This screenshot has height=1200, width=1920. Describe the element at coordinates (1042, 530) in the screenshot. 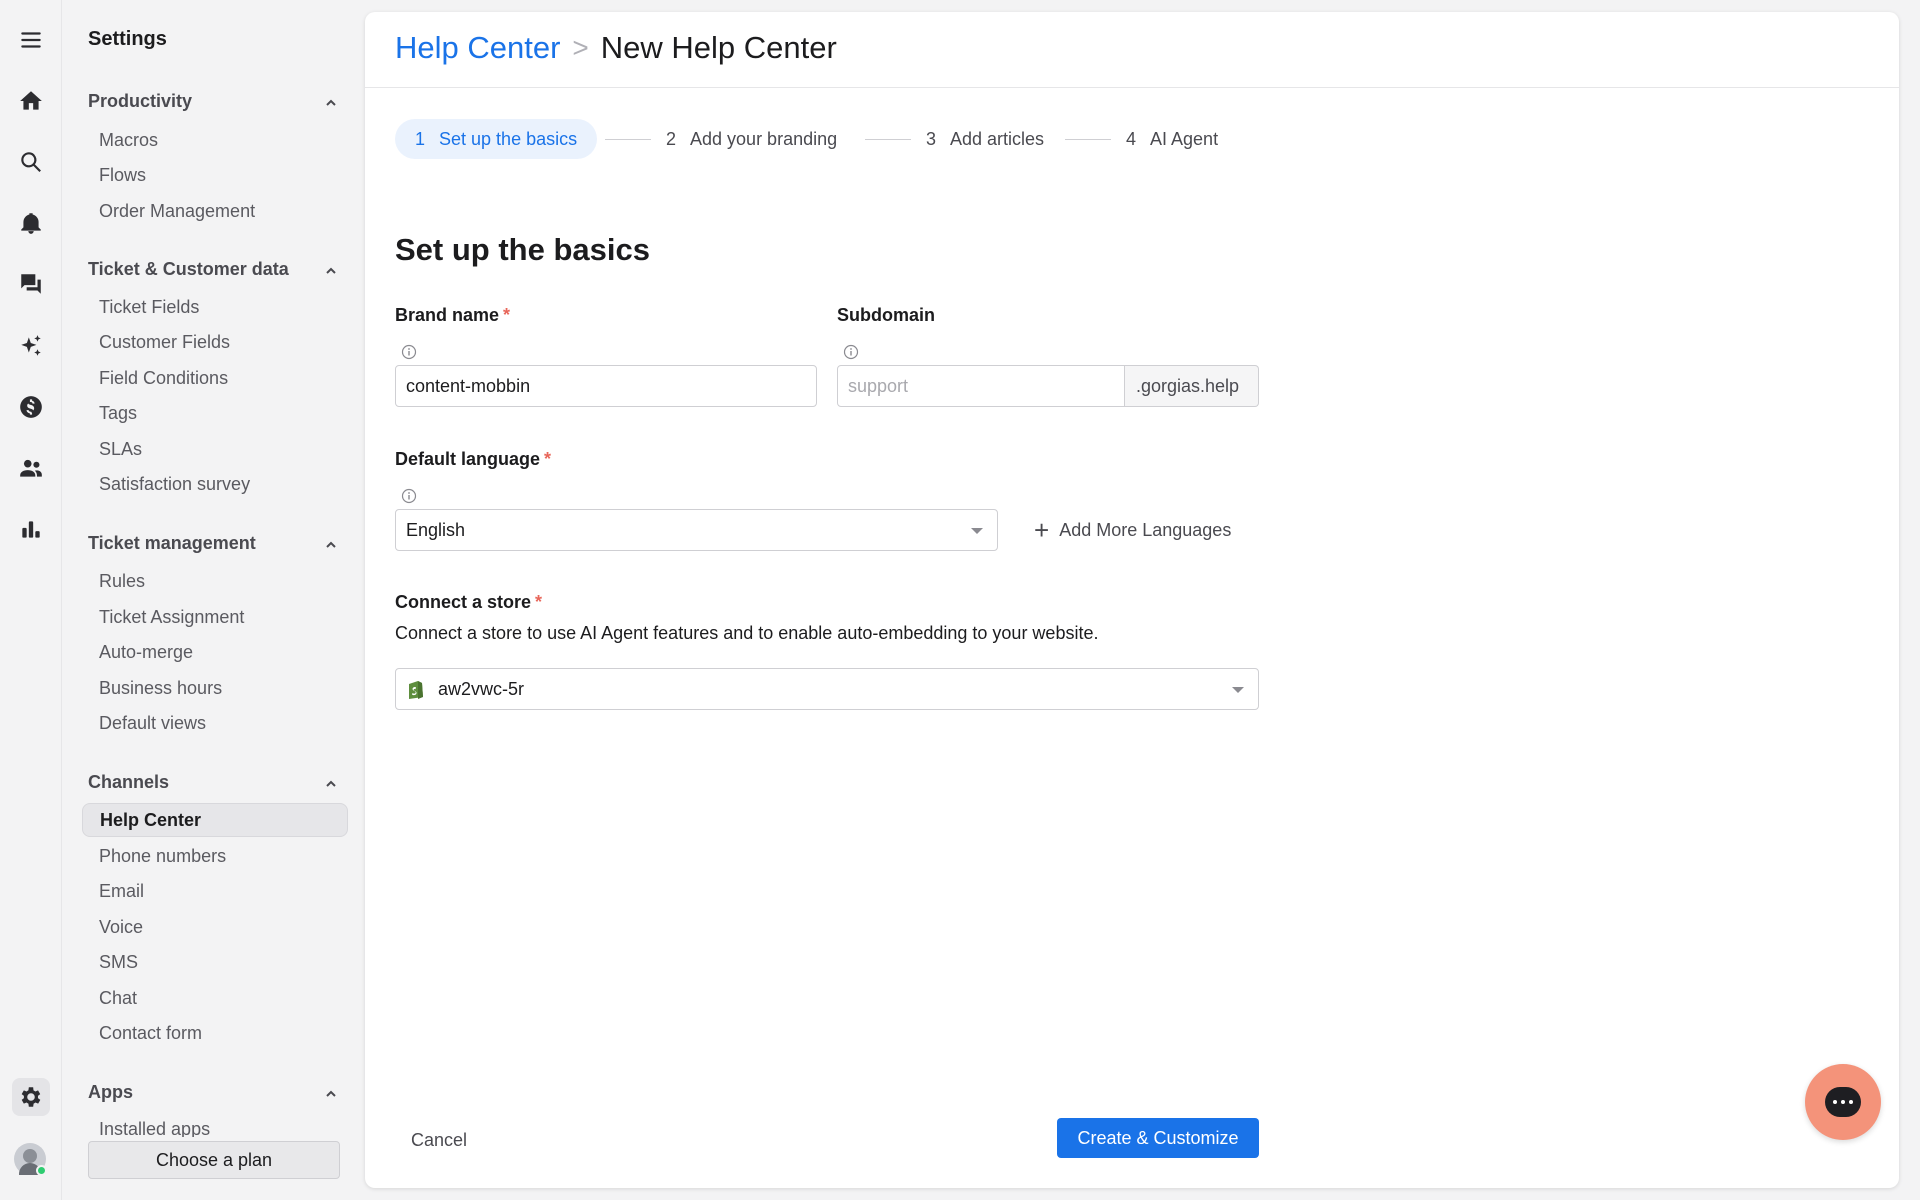

I see `plus-icon: +` at that location.